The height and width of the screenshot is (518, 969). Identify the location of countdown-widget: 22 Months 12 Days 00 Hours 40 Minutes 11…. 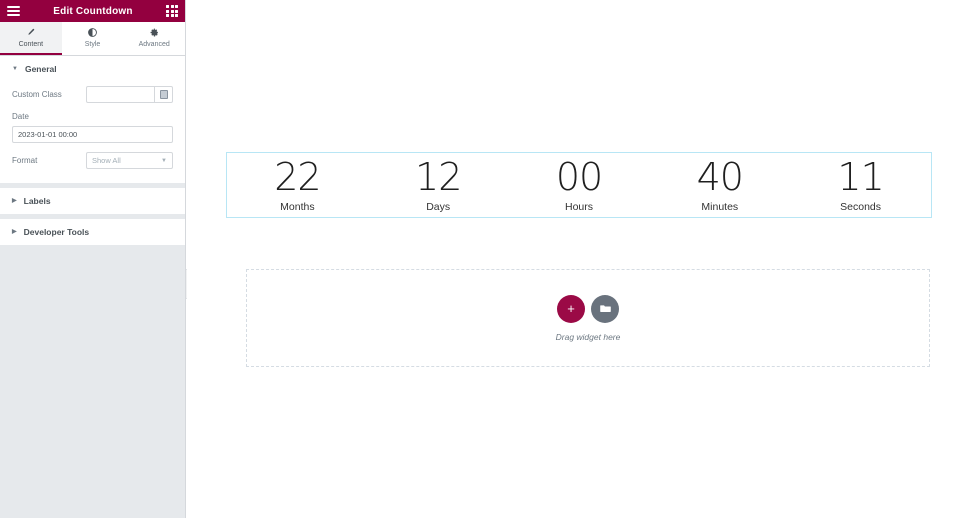
(579, 185).